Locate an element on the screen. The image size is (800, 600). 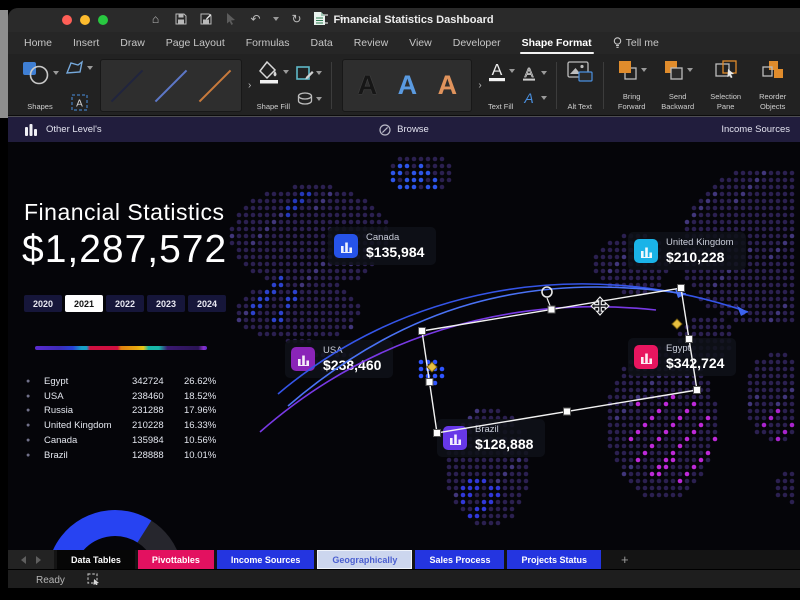
bring-forward-caret-icon is located at coordinates (643, 70).